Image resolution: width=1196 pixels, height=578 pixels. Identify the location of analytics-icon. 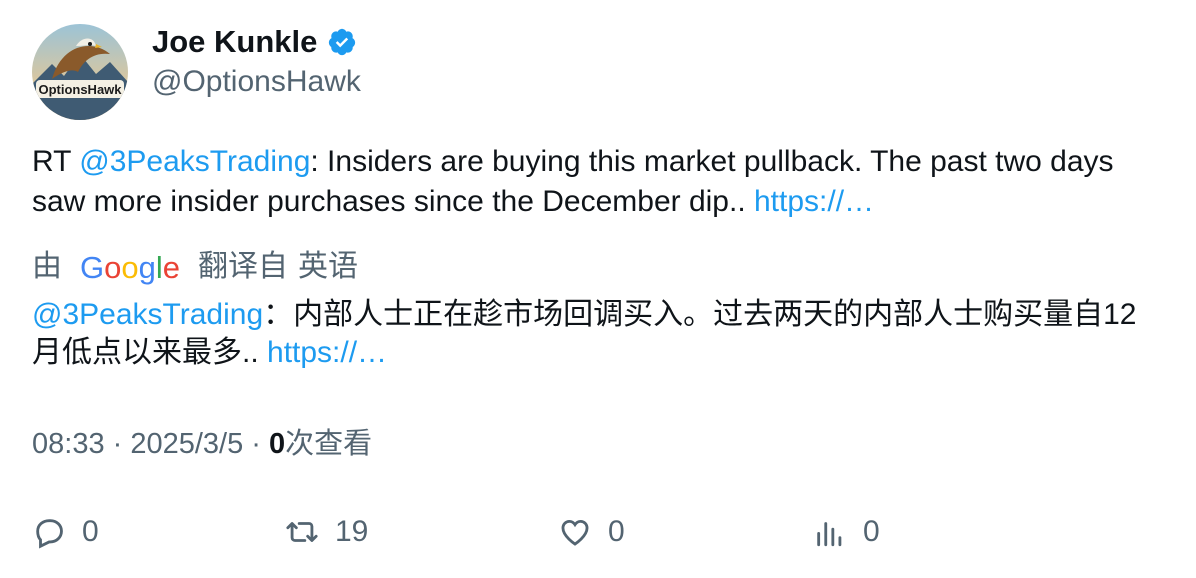
(829, 534).